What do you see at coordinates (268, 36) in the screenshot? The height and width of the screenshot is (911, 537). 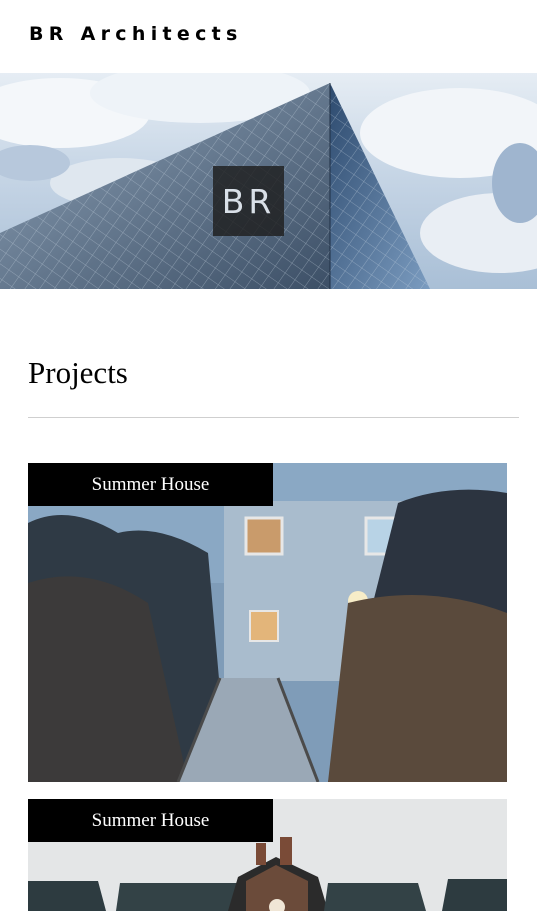 I see `site-header: BR Architects` at bounding box center [268, 36].